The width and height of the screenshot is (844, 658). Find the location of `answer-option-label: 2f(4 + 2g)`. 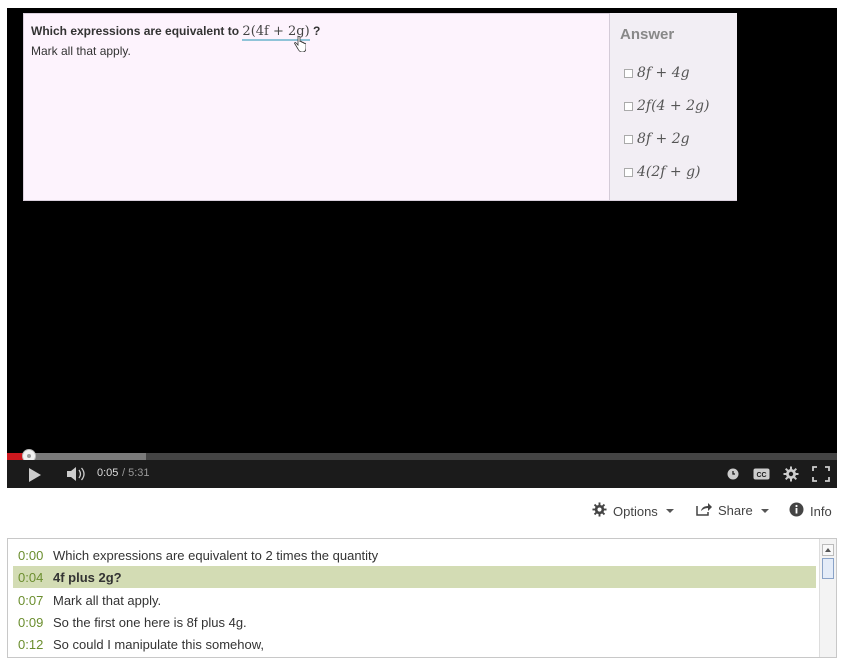

answer-option-label: 2f(4 + 2g) is located at coordinates (673, 106).